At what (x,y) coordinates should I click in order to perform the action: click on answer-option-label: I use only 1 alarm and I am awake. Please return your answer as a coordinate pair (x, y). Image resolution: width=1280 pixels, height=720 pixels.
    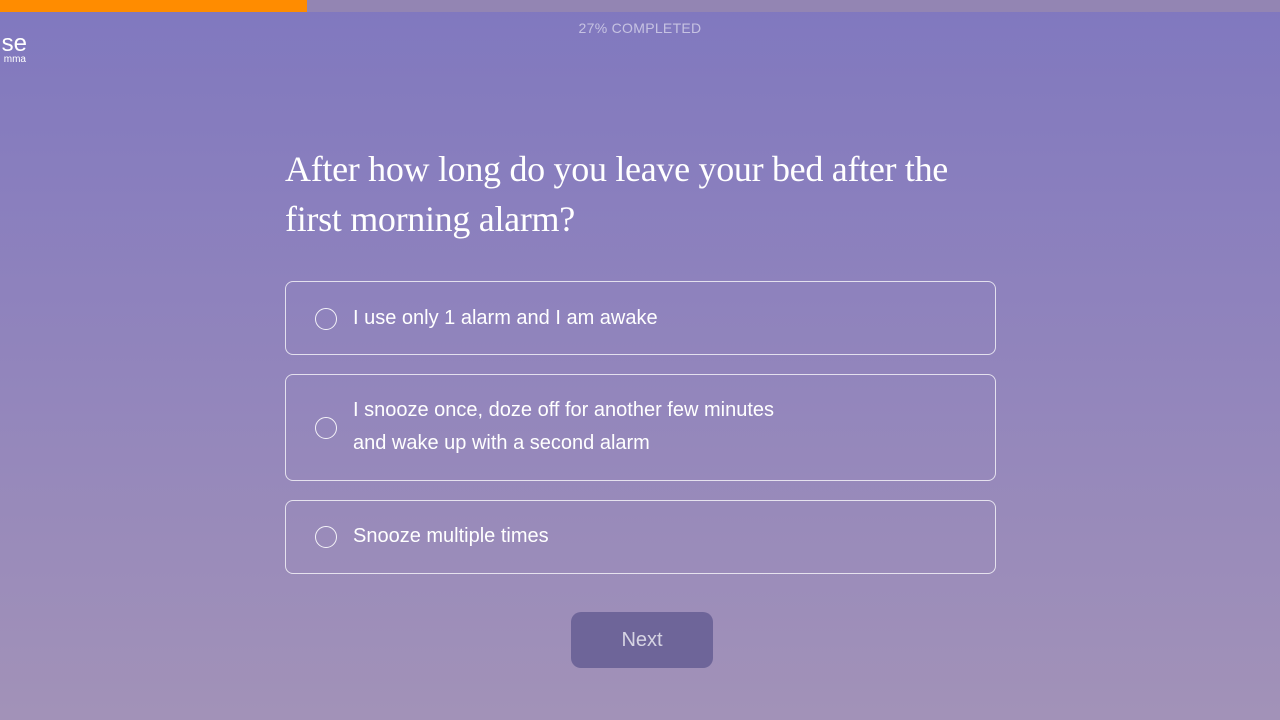
    Looking at the image, I should click on (505, 318).